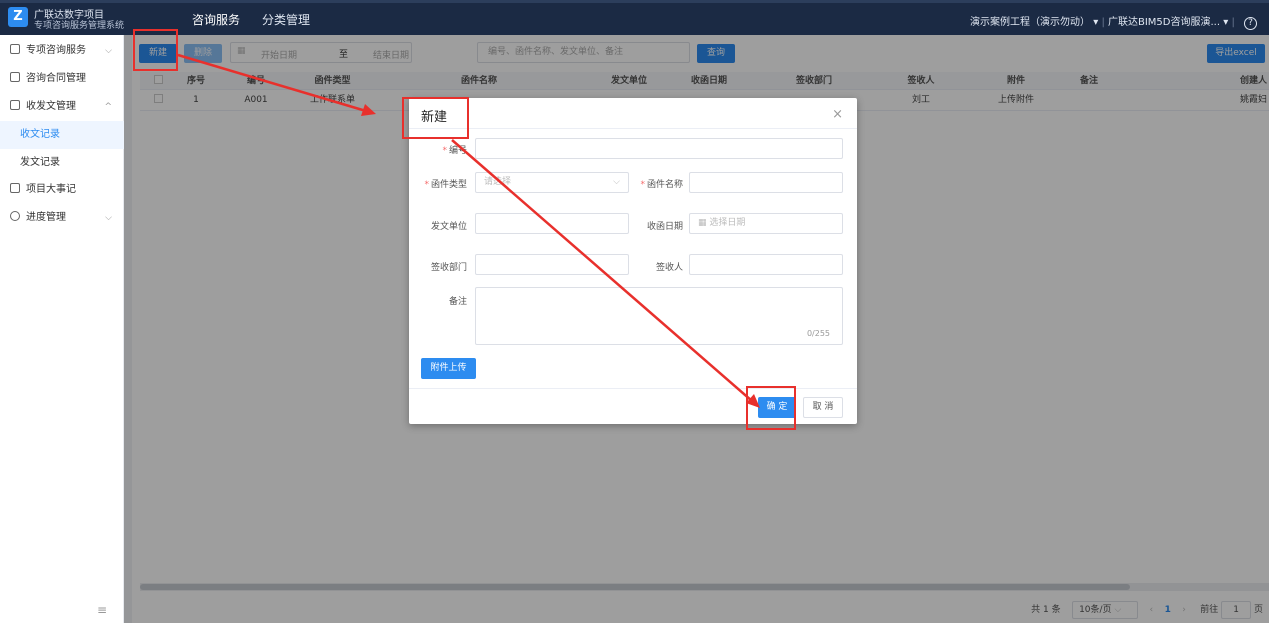 This screenshot has width=1269, height=623. I want to click on document-icon, so click(15, 49).